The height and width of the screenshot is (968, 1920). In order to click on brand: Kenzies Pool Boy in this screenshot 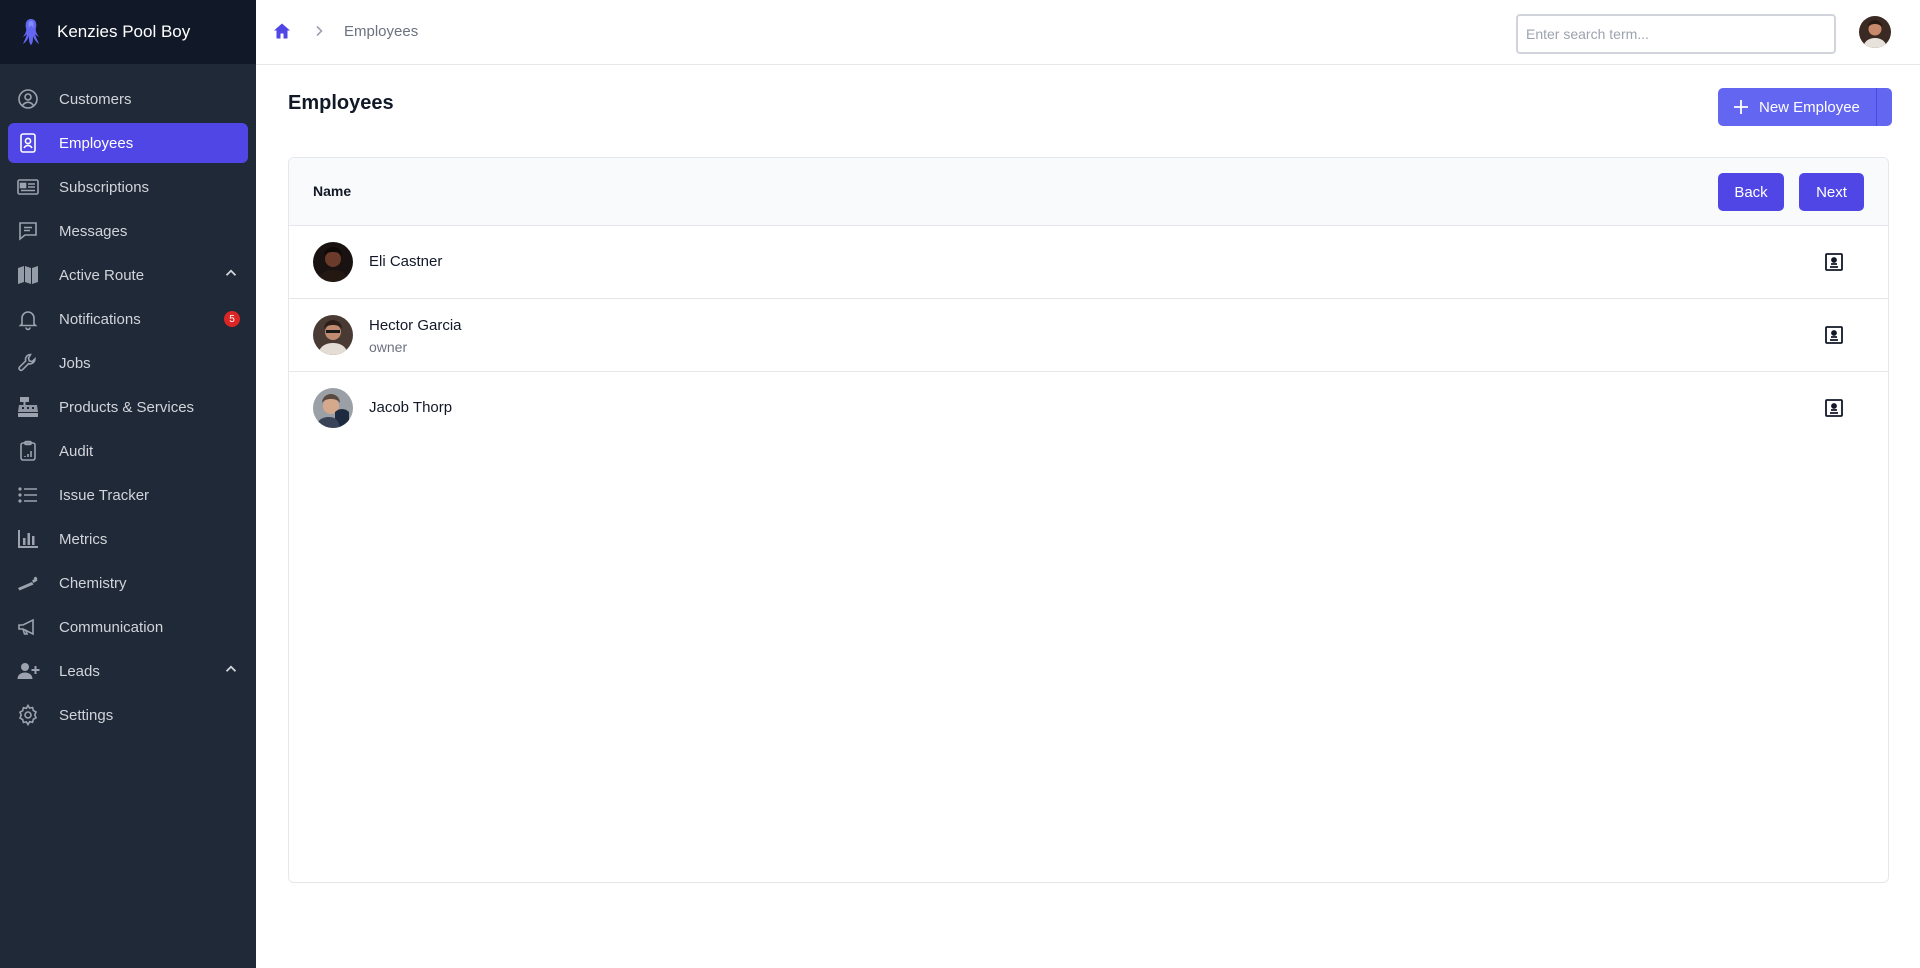, I will do `click(128, 32)`.